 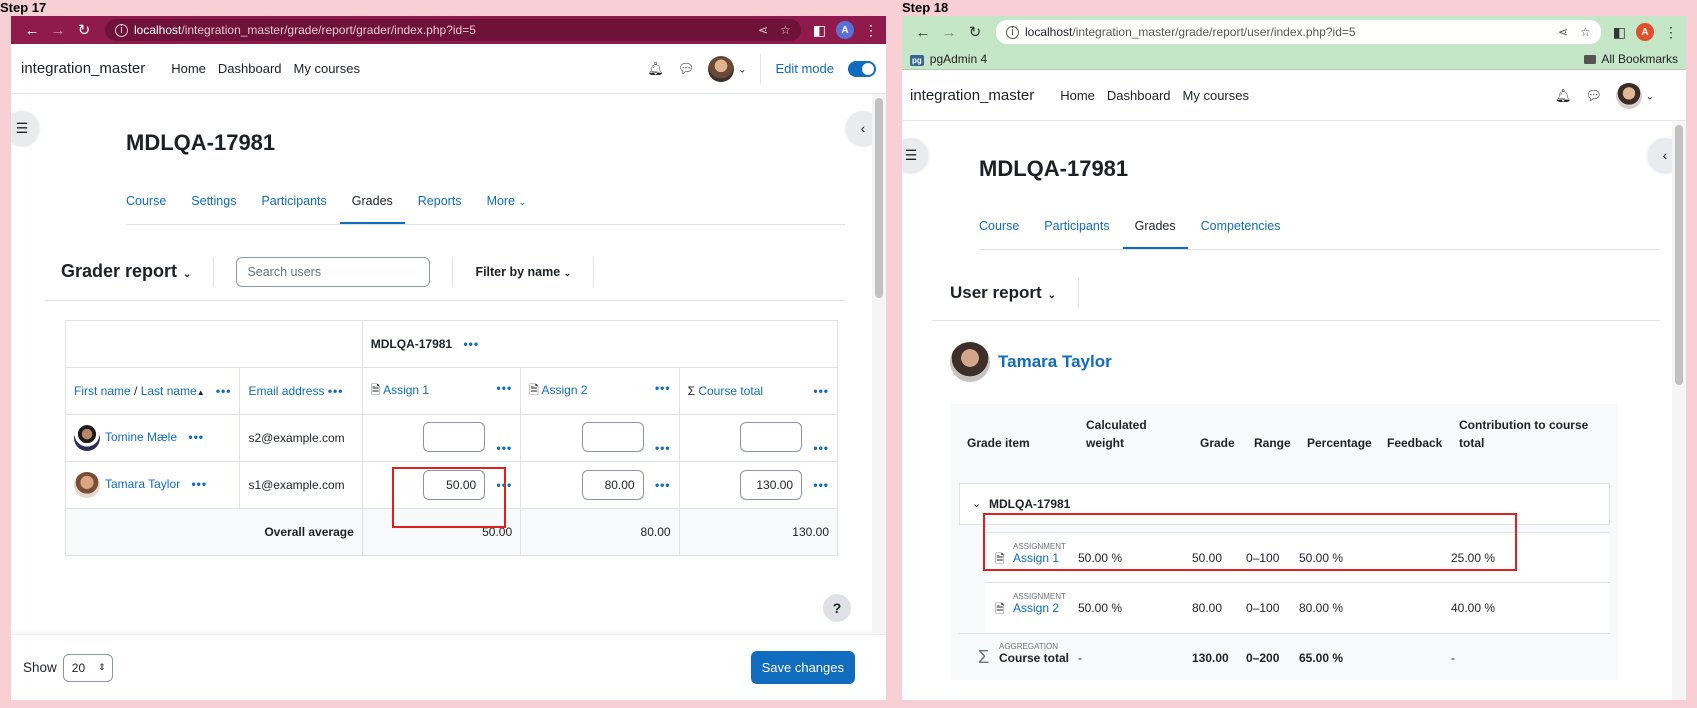 What do you see at coordinates (523, 272) in the screenshot?
I see `filter-by-name-button: Filter by name ⌄` at bounding box center [523, 272].